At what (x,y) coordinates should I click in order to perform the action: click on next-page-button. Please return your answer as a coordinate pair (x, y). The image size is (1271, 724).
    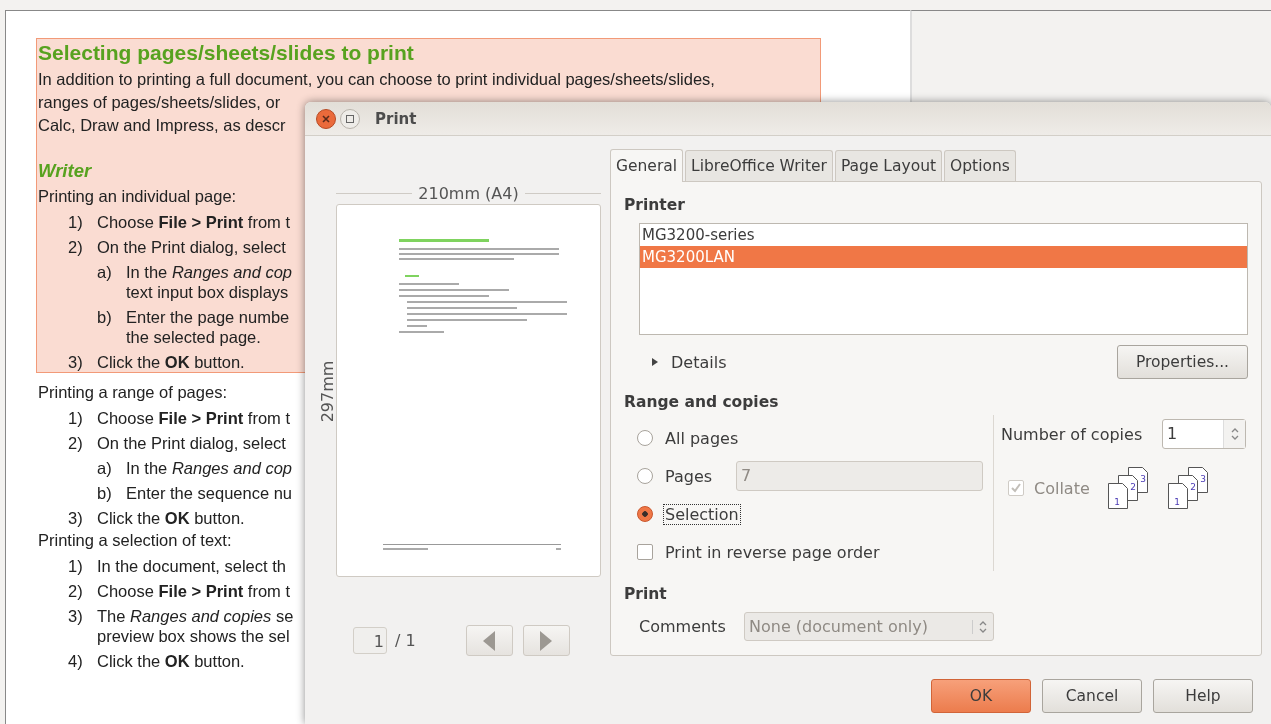
    Looking at the image, I should click on (546, 640).